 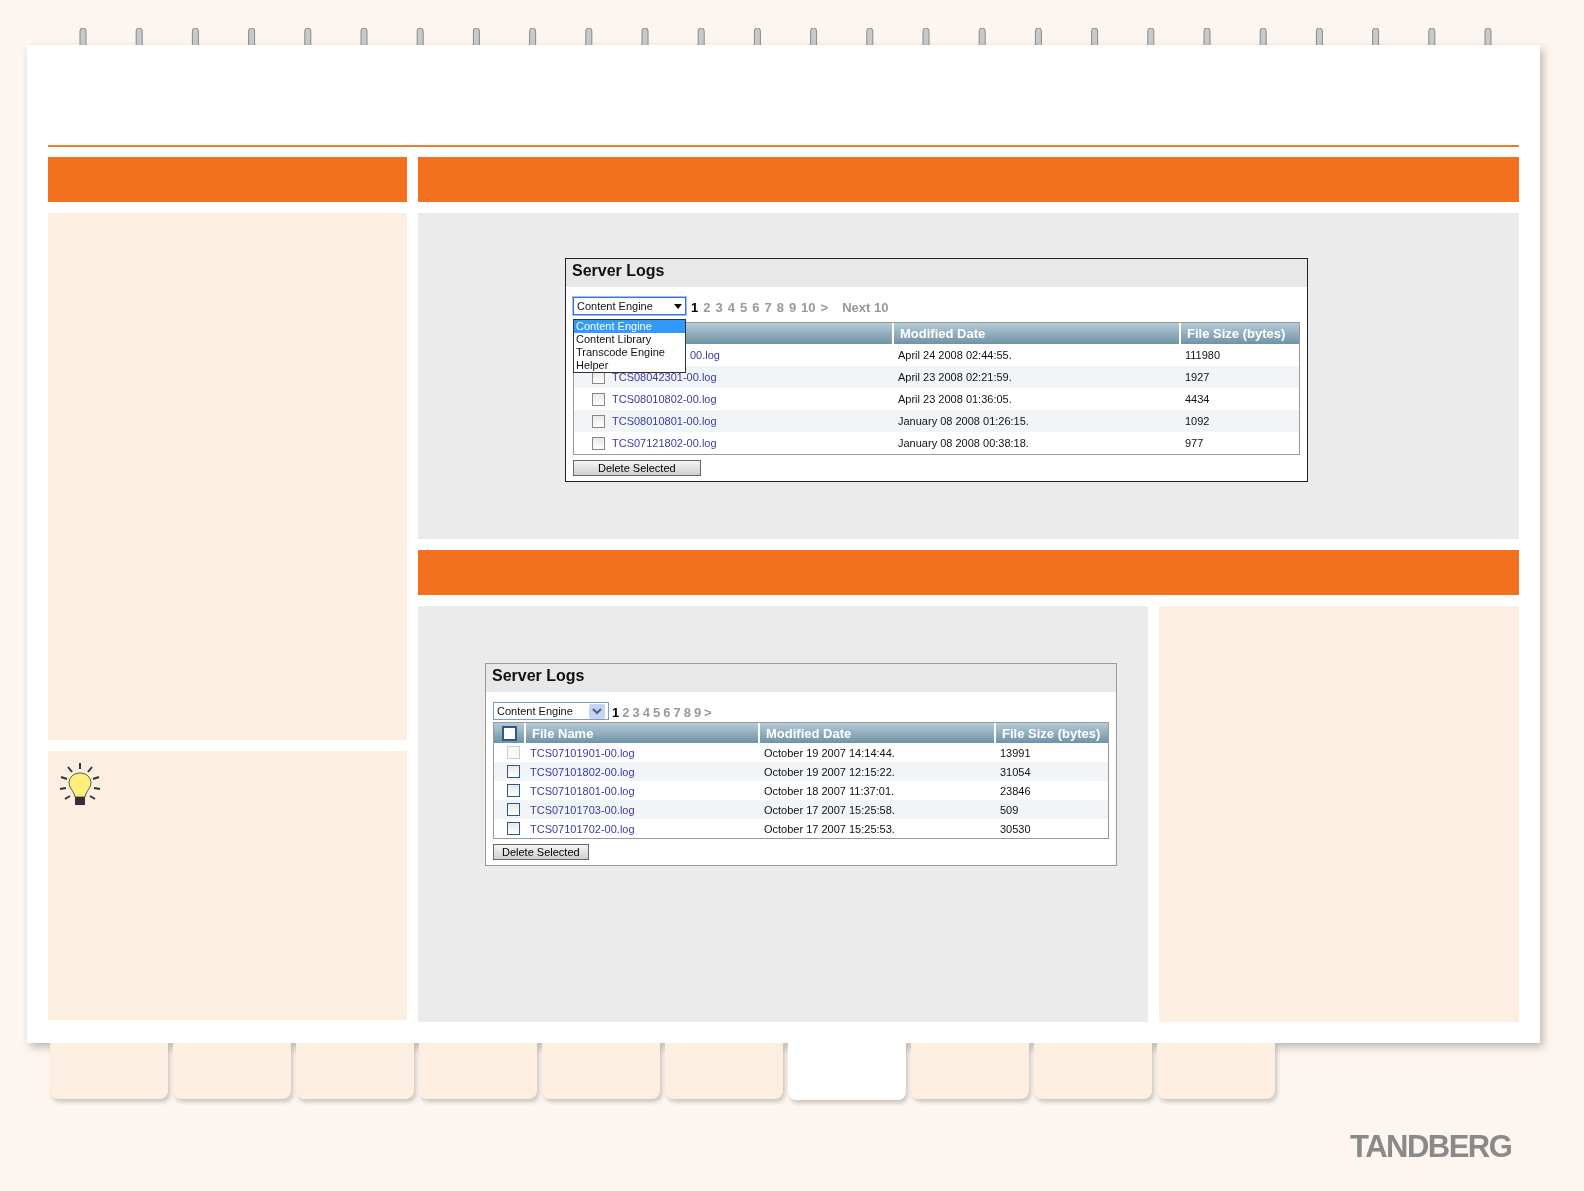 I want to click on table-cell-text: 13991, so click(x=1015, y=752).